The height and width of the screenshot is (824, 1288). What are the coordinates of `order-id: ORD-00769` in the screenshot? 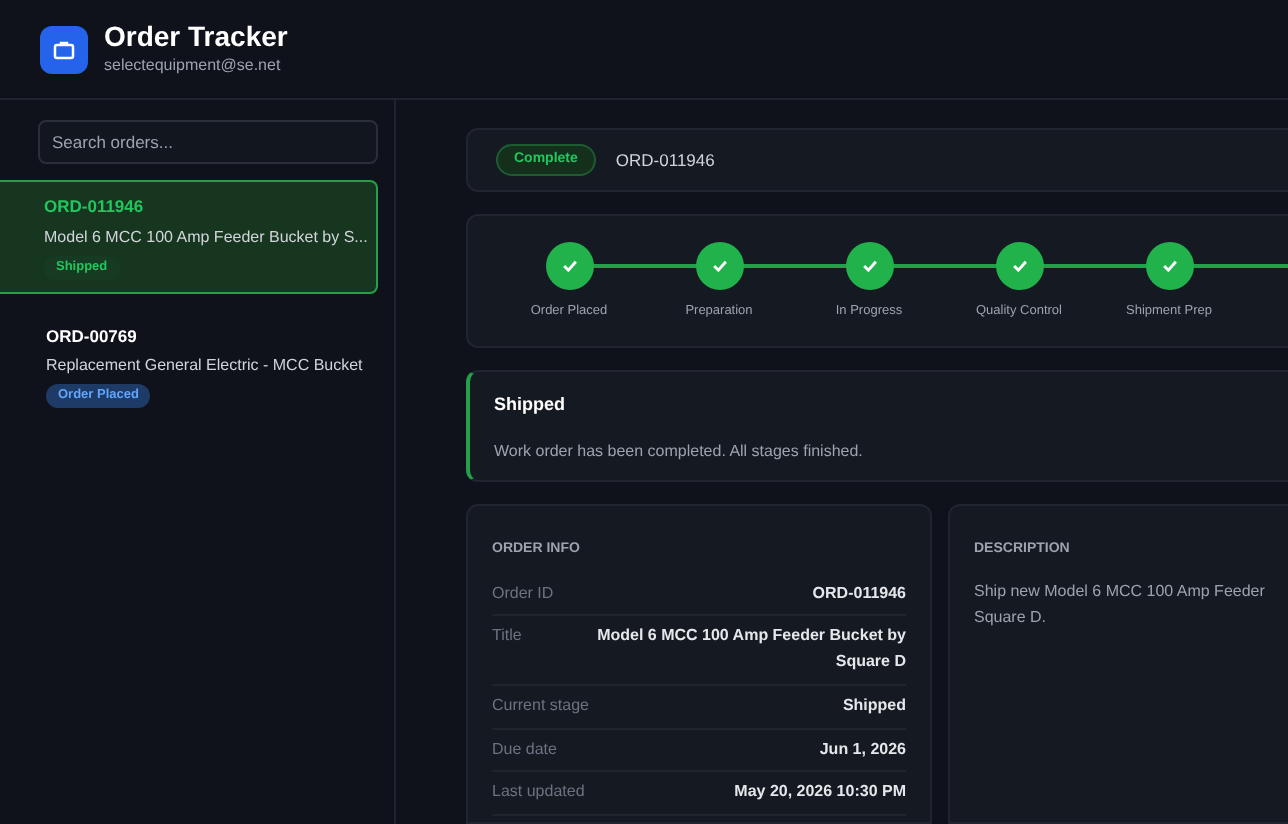 It's located at (92, 336).